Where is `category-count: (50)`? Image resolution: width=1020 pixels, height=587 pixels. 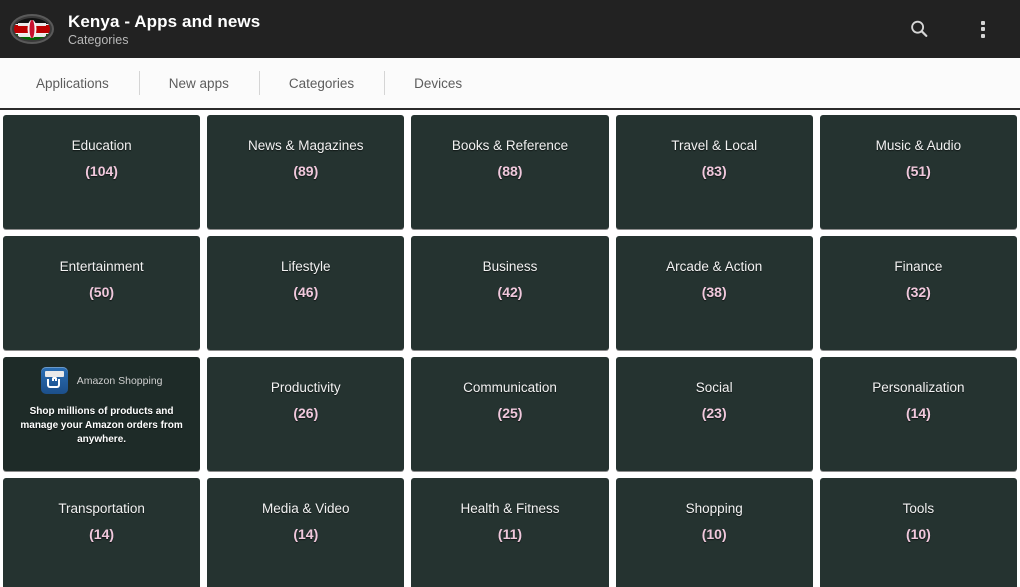
category-count: (50) is located at coordinates (102, 292).